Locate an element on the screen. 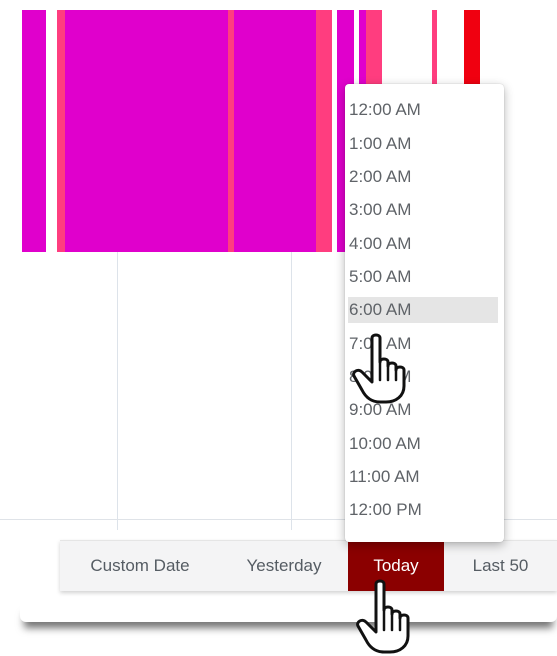 This screenshot has width=557, height=656. time-option: 11:00 AM is located at coordinates (423, 477).